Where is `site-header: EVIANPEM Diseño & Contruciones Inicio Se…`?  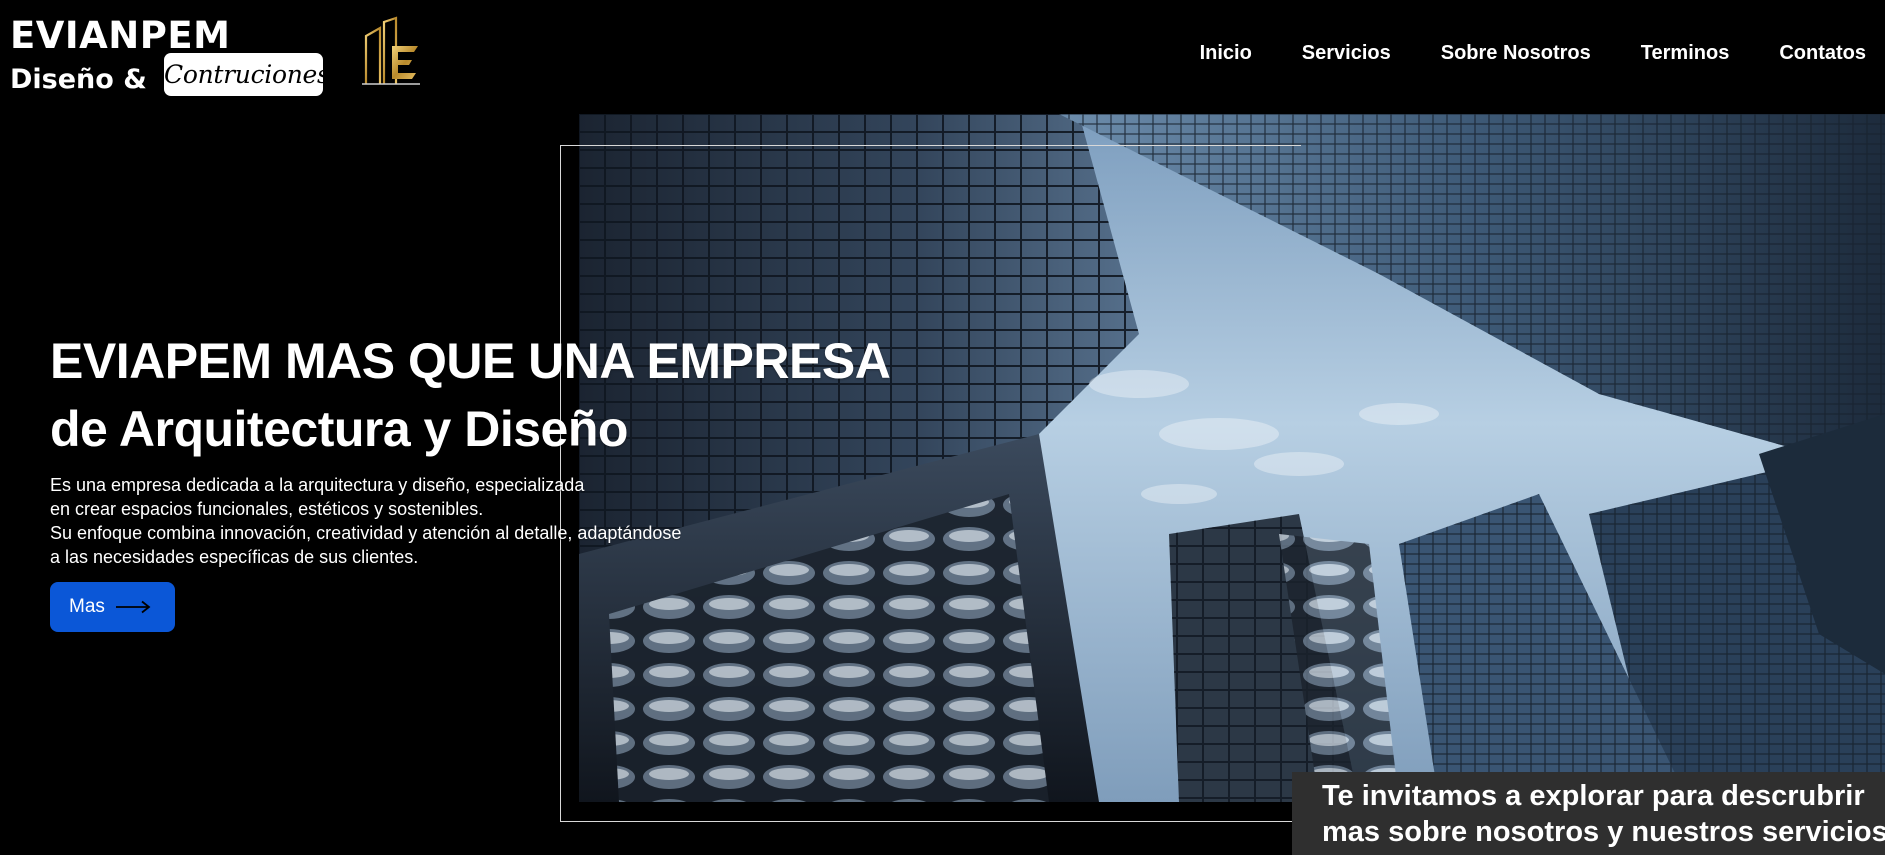 site-header: EVIANPEM Diseño & Contruciones Inicio Se… is located at coordinates (942, 56).